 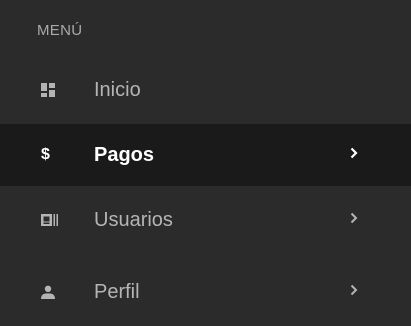 What do you see at coordinates (133, 219) in the screenshot?
I see `sidebar-item-label: Usuarios` at bounding box center [133, 219].